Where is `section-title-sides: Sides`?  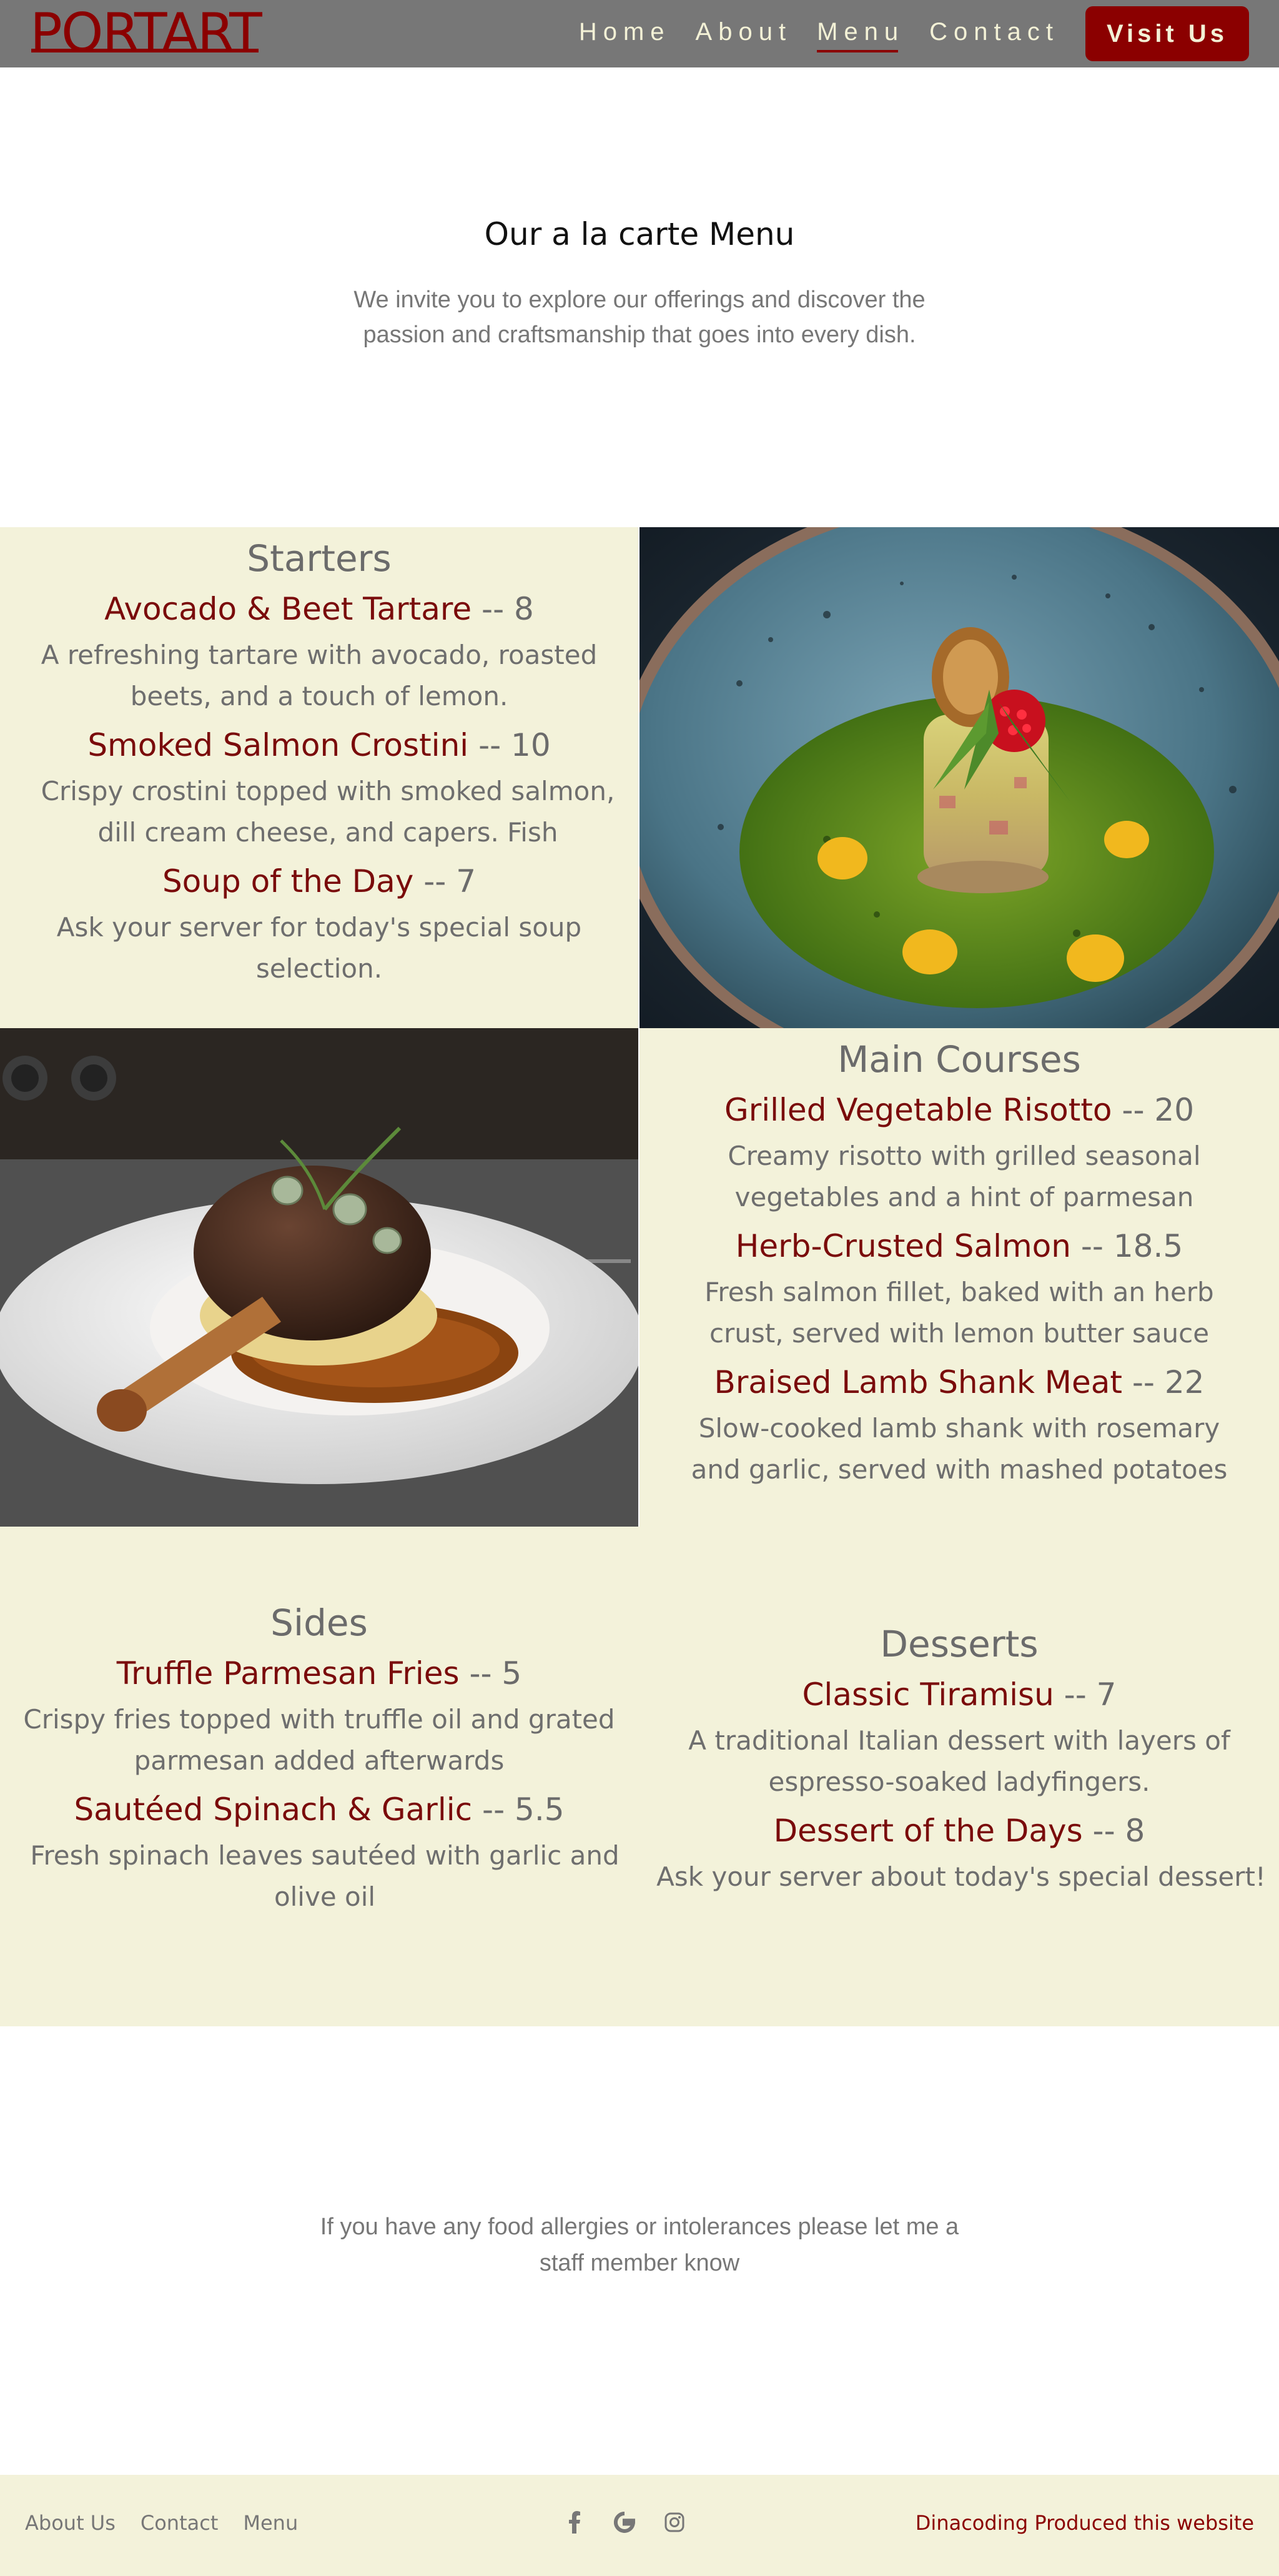 section-title-sides: Sides is located at coordinates (319, 1623).